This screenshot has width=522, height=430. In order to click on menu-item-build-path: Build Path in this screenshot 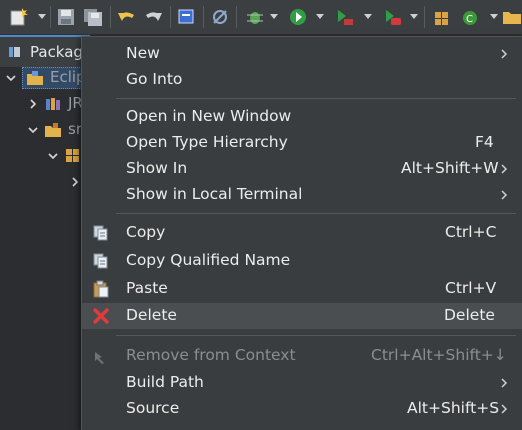, I will do `click(302, 383)`.